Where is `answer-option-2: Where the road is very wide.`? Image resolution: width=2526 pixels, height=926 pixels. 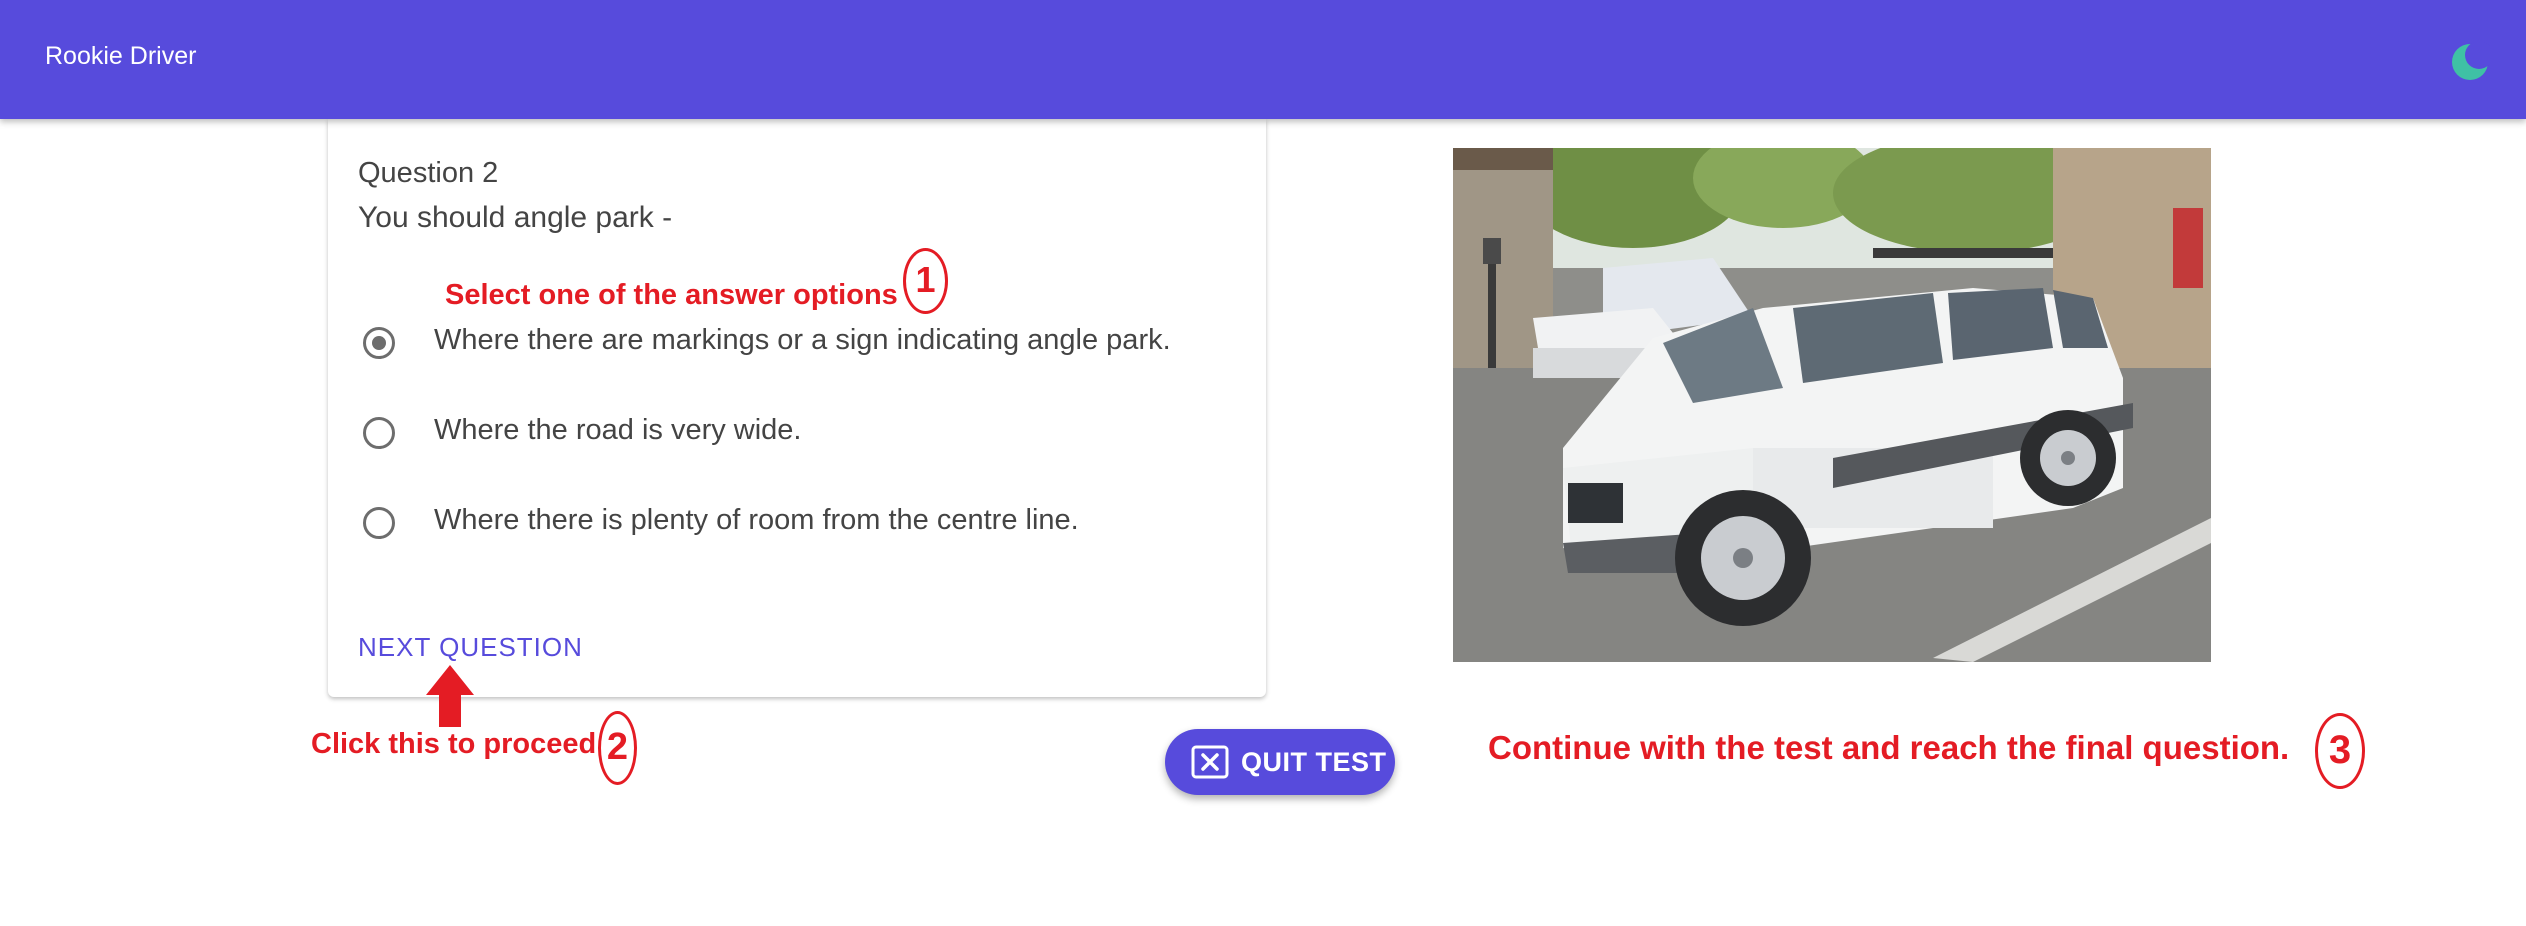
answer-option-2: Where the road is very wide. is located at coordinates (798, 437).